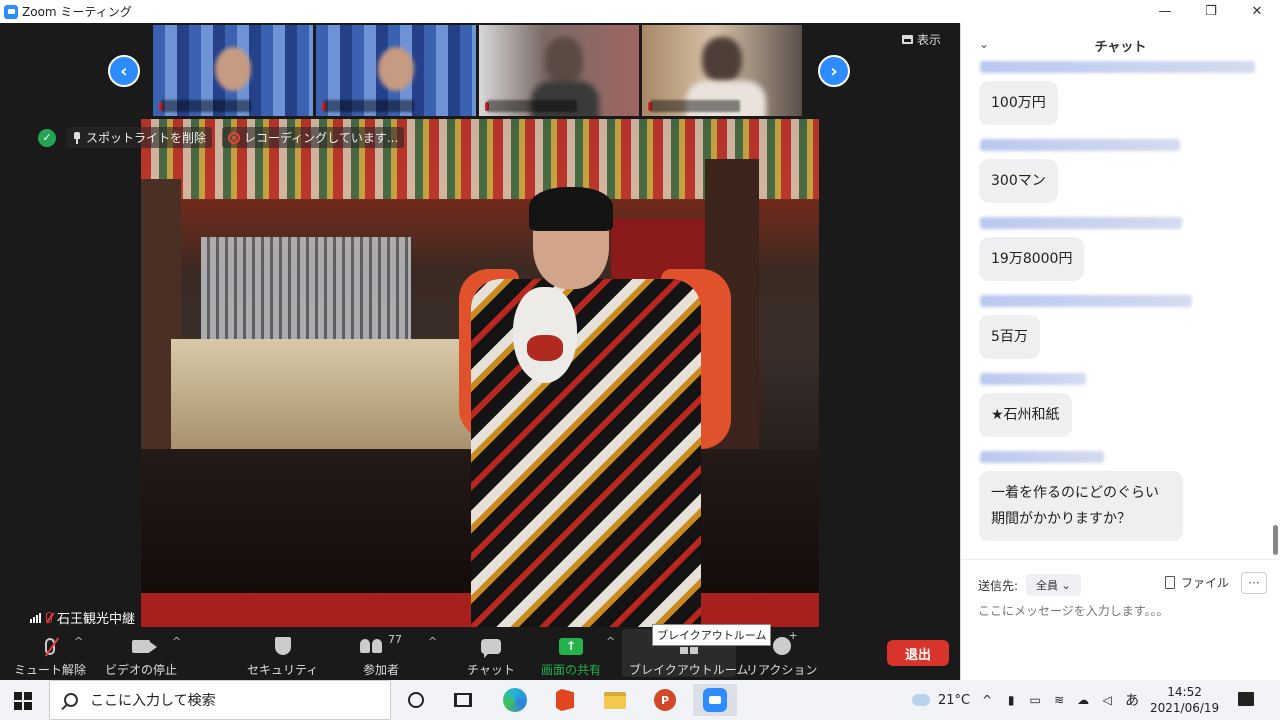 The image size is (1280, 720). Describe the element at coordinates (918, 653) in the screenshot. I see `leave-meeting-button: 退出` at that location.